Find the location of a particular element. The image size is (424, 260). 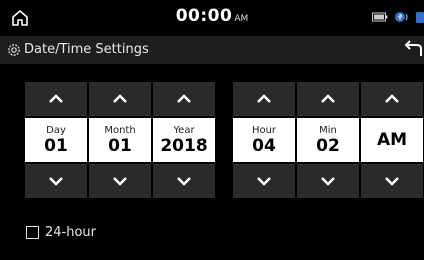

month-down-button is located at coordinates (120, 181).